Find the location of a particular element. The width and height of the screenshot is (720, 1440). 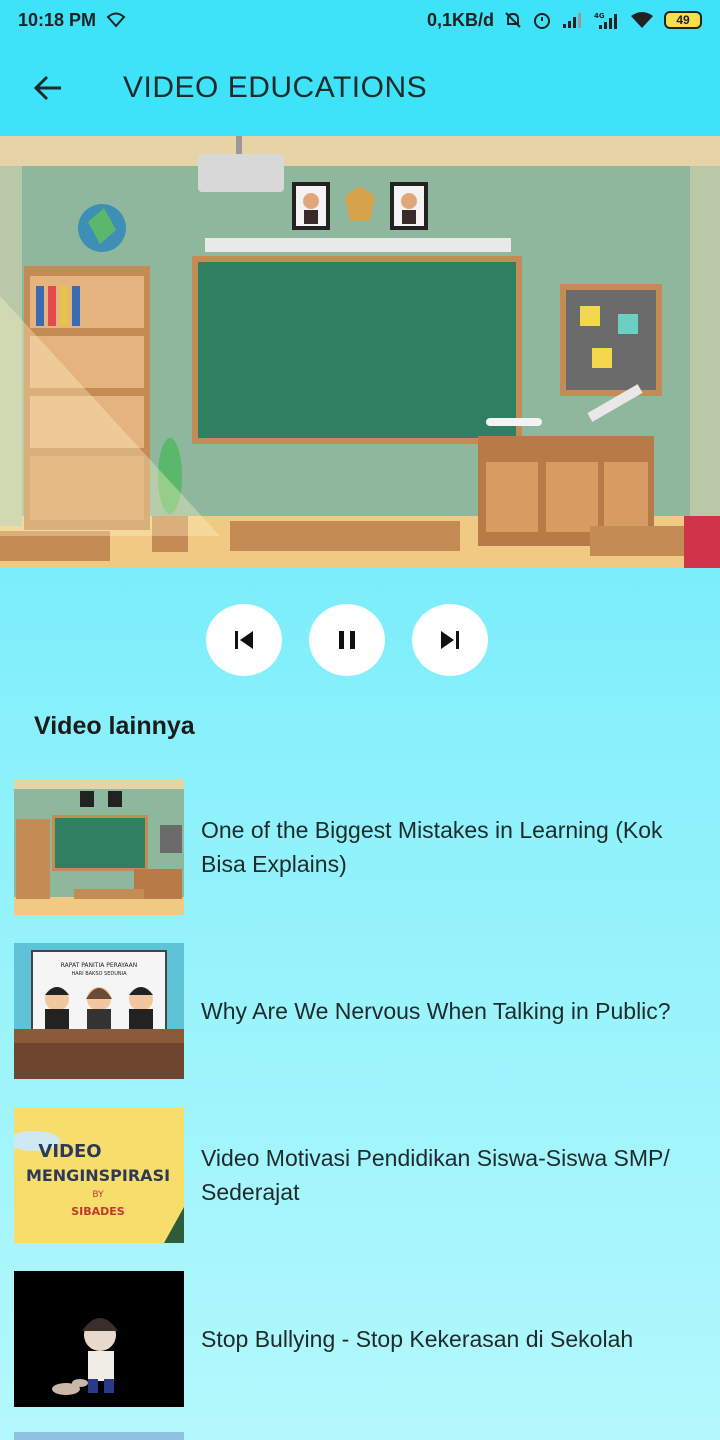

thumb-text: SIBADES is located at coordinates (98, 1211).